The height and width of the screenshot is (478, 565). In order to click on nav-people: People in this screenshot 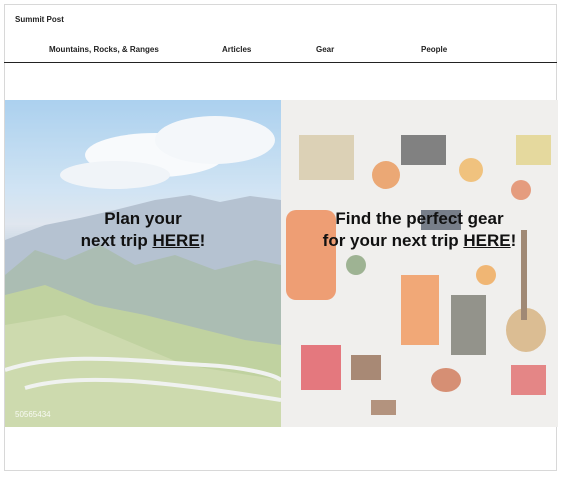, I will do `click(434, 49)`.